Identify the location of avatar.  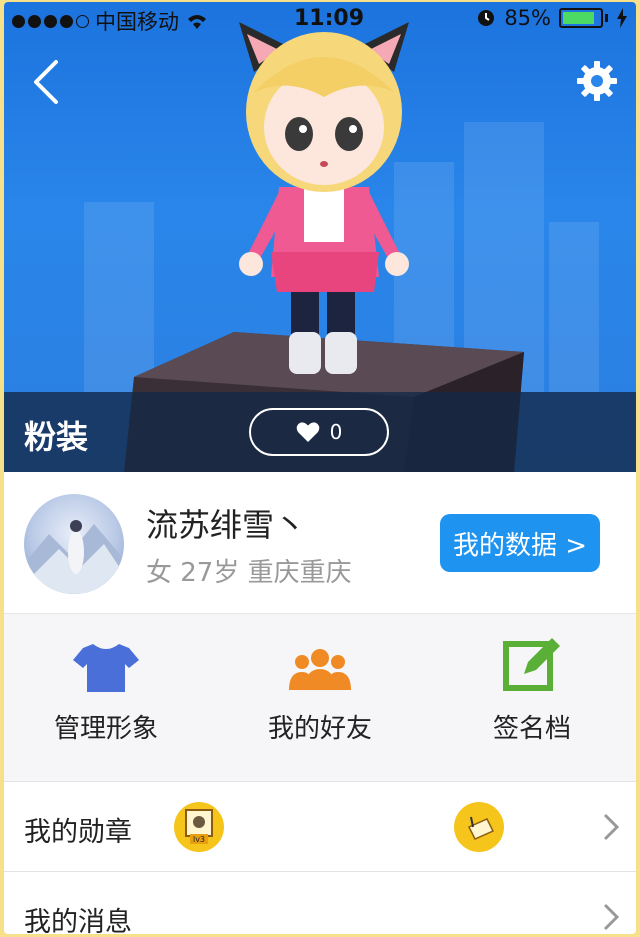
(74, 544).